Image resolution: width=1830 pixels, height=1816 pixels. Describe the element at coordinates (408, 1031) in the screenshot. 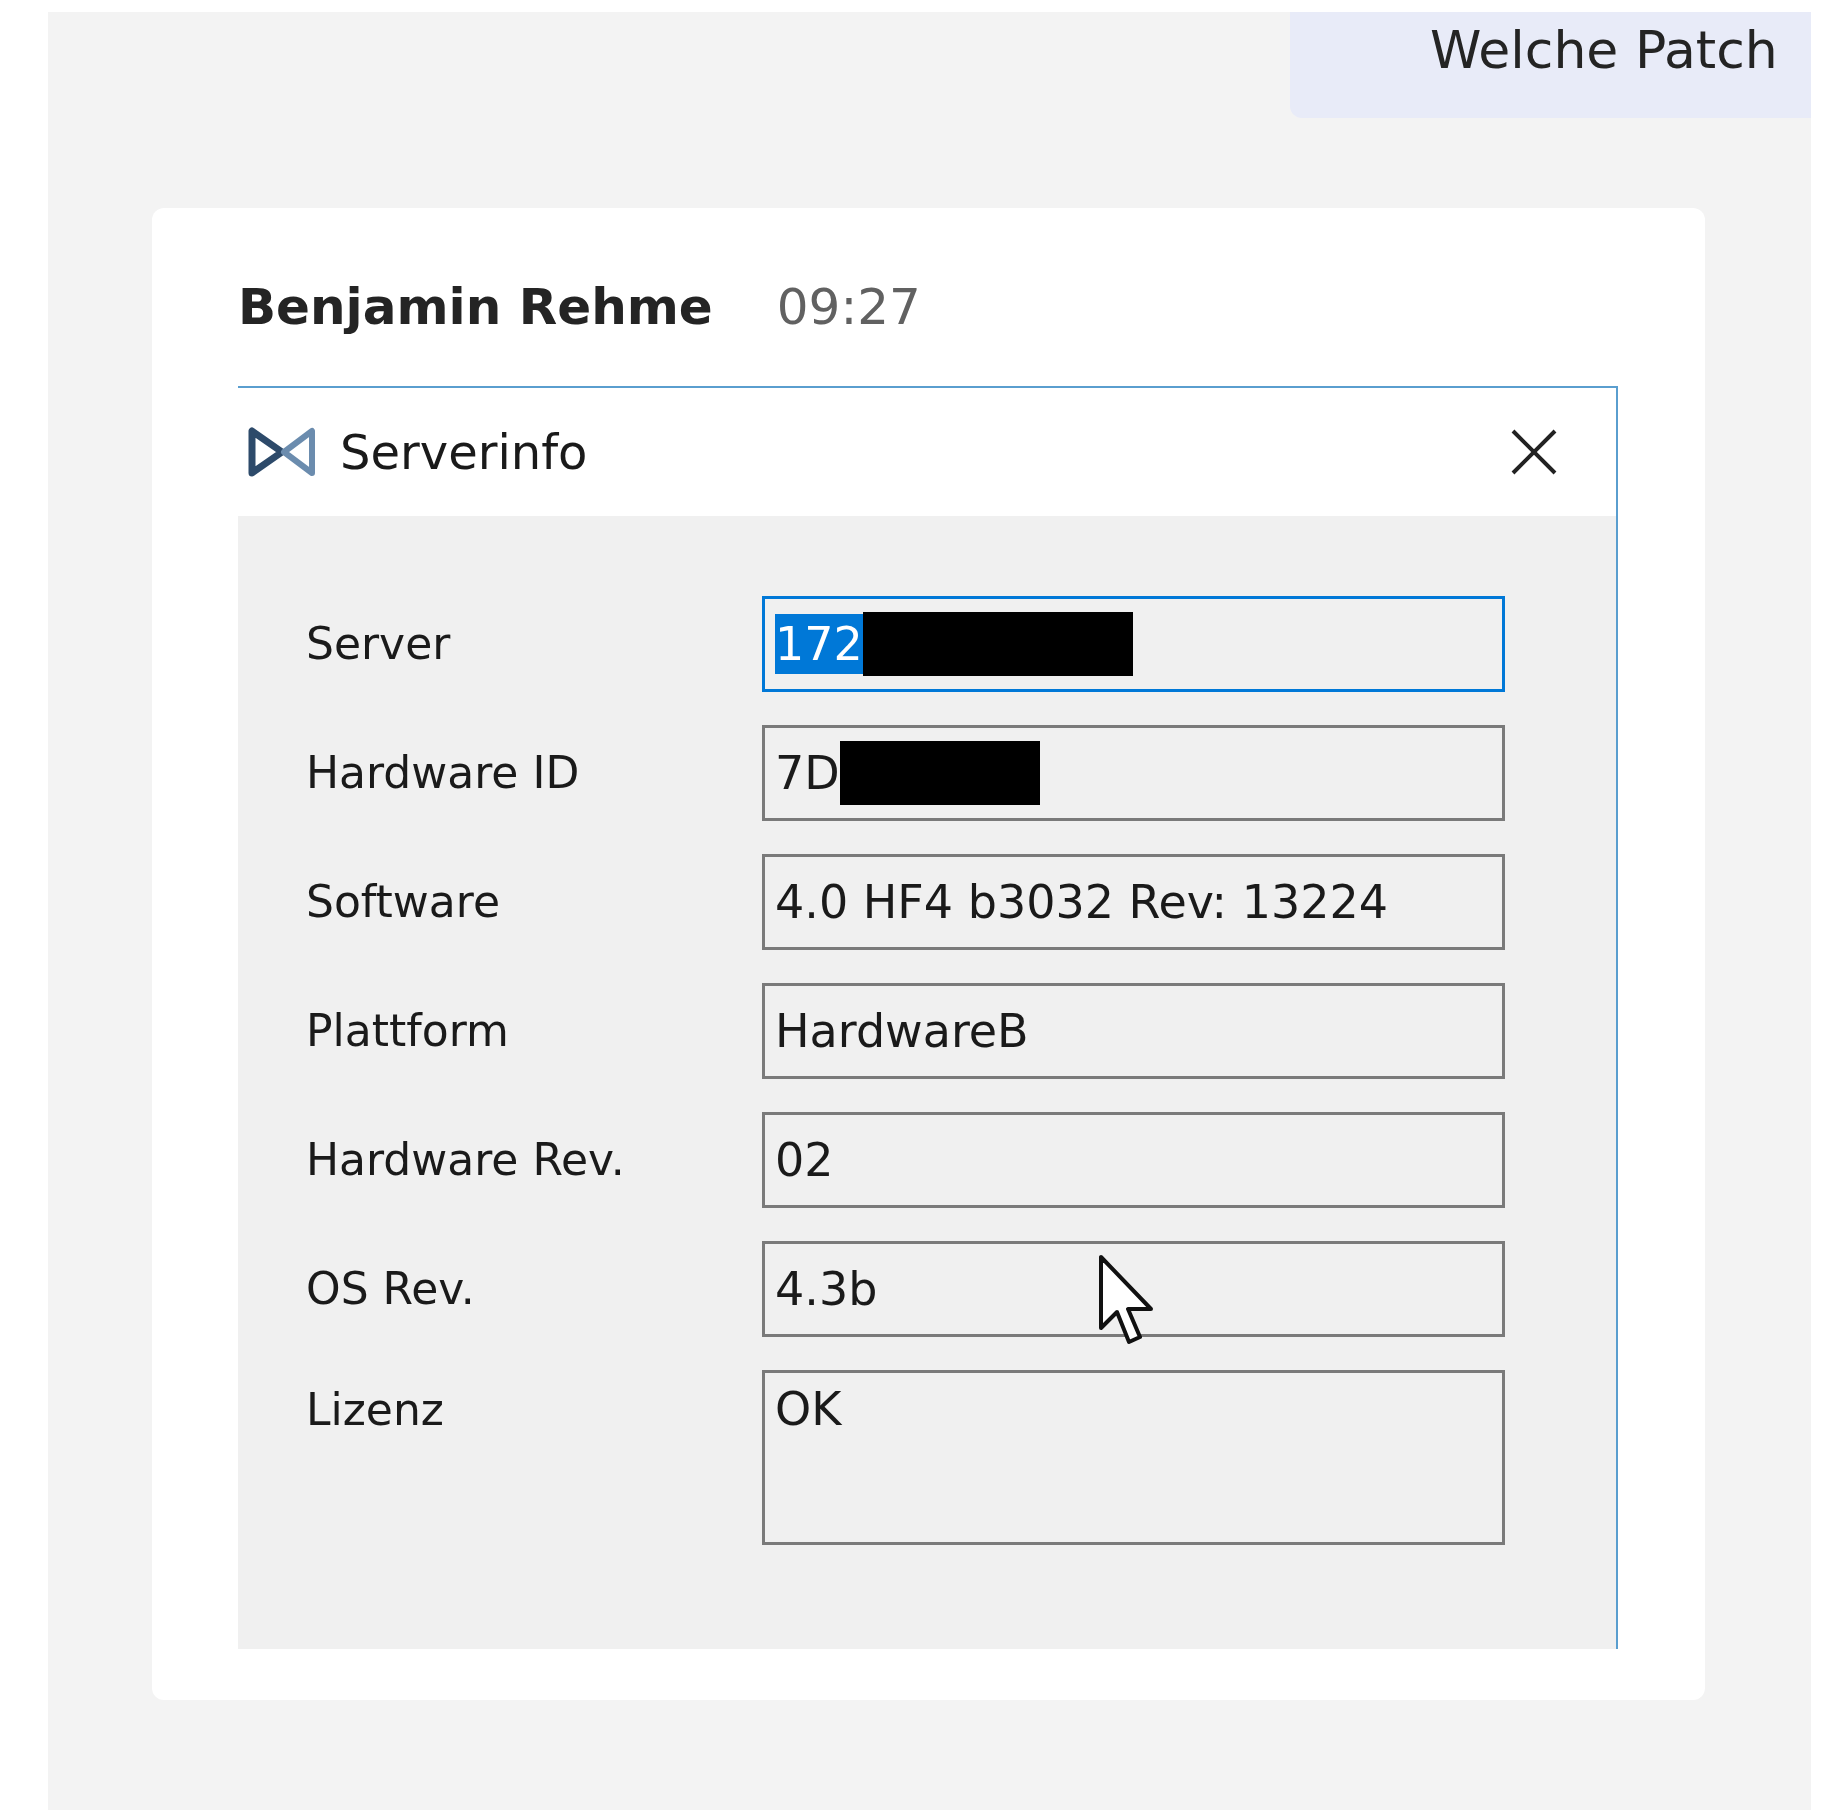

I see `field-label: Plattform` at that location.